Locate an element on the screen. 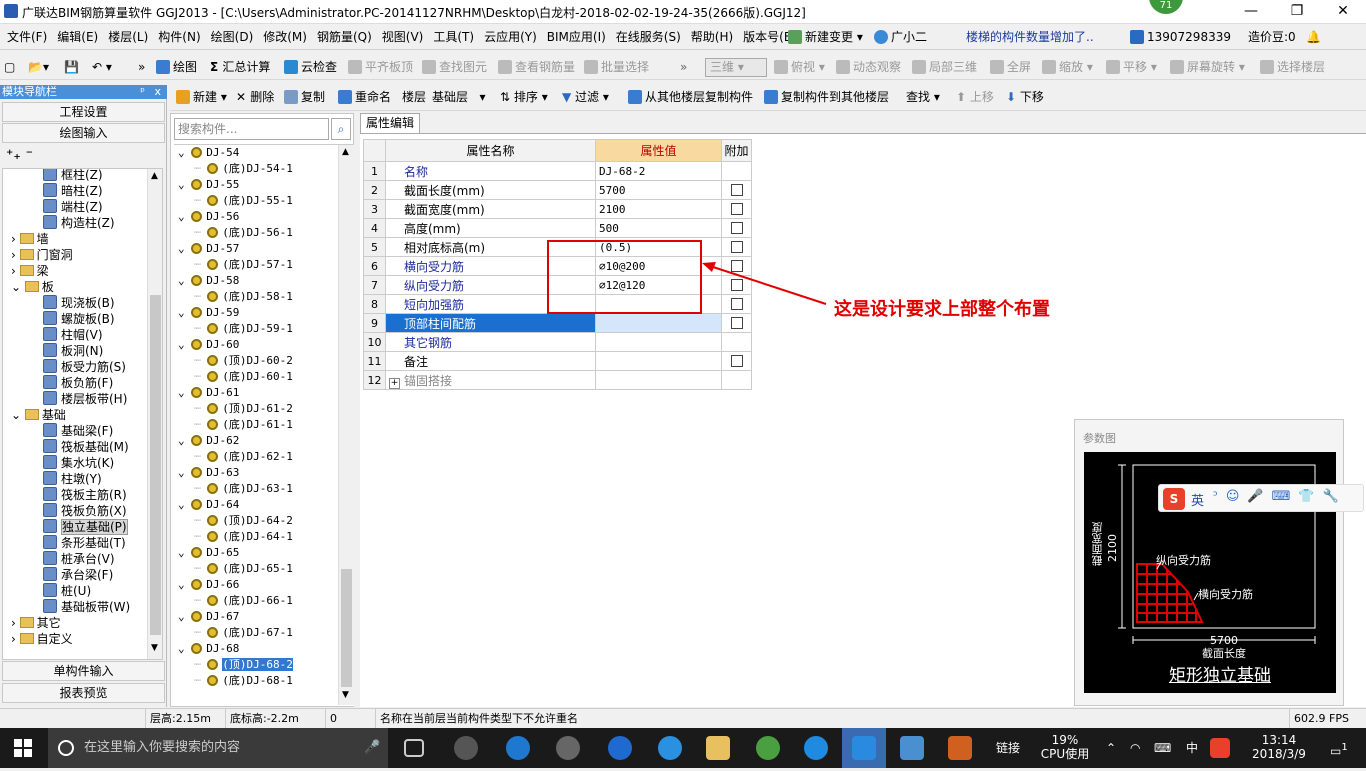  ggj-taskbar-button is located at coordinates (864, 748).